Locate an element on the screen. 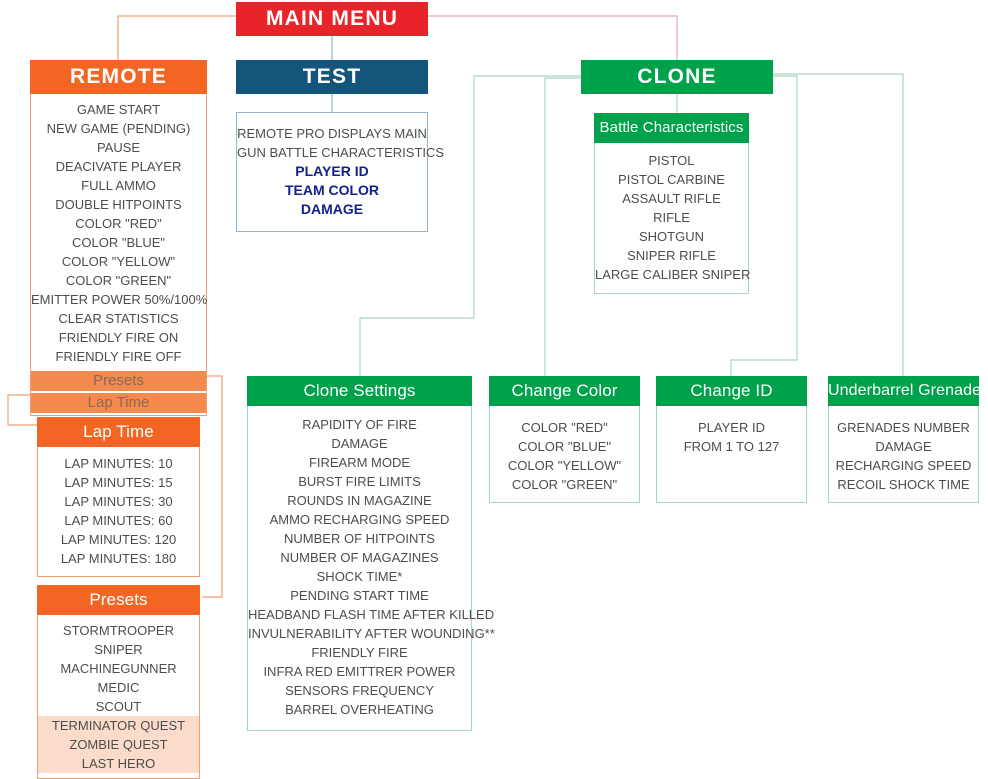  underbarrel-grenade-item: DAMAGE is located at coordinates (903, 446).